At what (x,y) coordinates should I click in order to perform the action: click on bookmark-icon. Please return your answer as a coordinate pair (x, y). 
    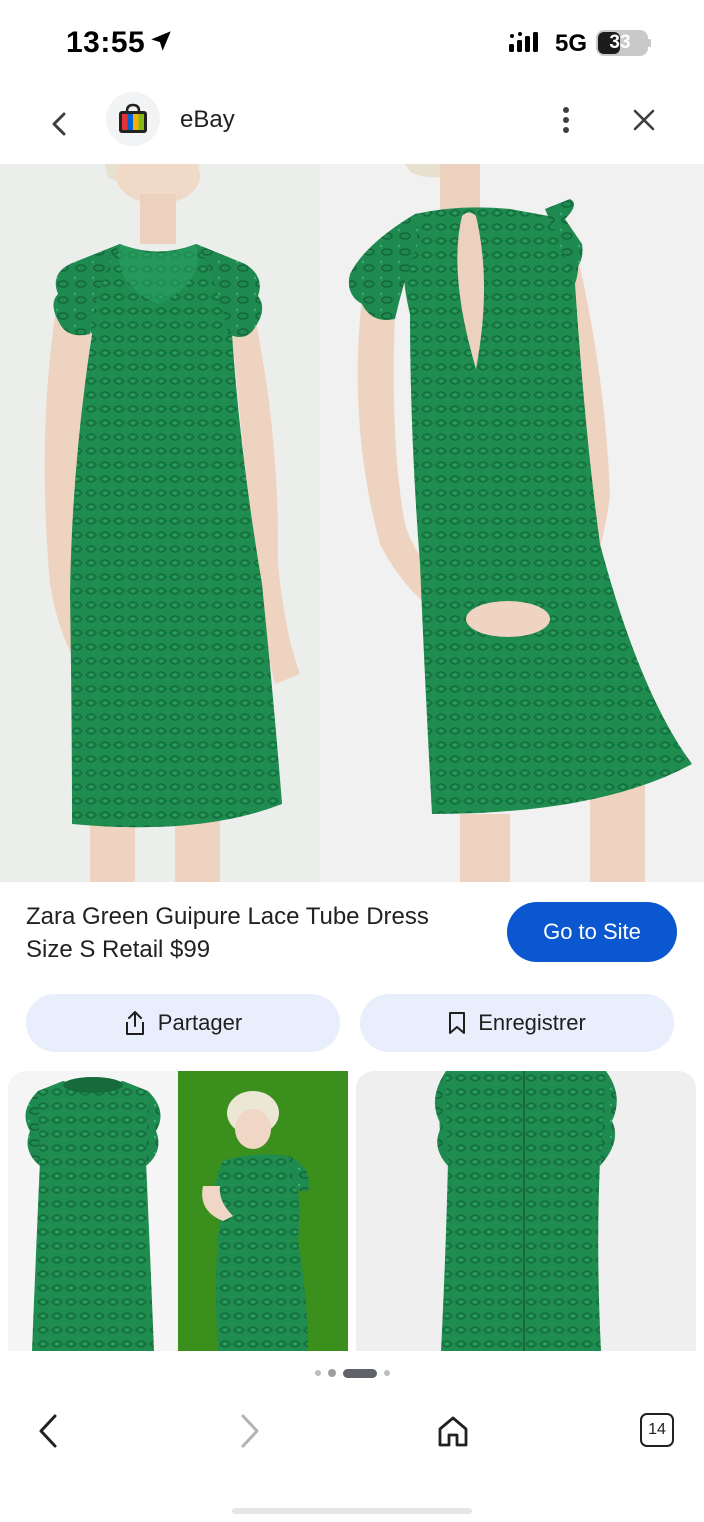
    Looking at the image, I should click on (457, 1023).